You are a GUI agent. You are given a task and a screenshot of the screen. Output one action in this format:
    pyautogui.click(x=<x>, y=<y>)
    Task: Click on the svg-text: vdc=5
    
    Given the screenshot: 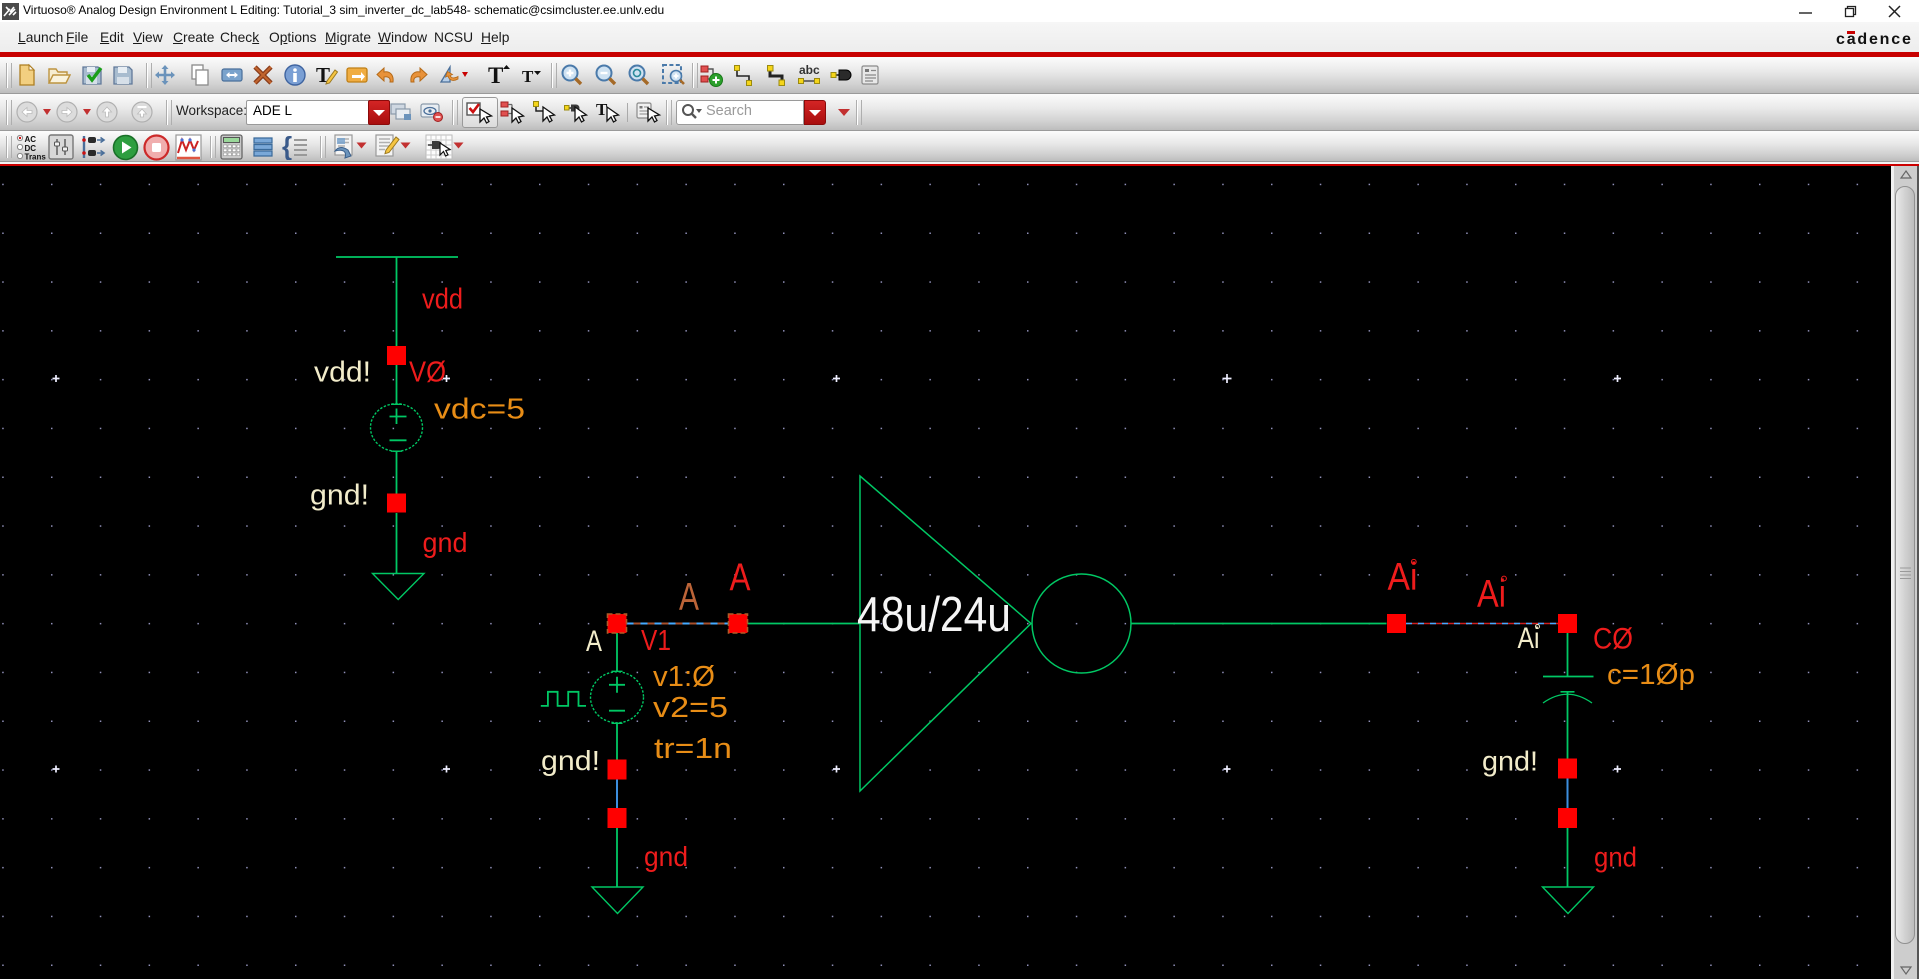 What is the action you would take?
    pyautogui.click(x=479, y=410)
    